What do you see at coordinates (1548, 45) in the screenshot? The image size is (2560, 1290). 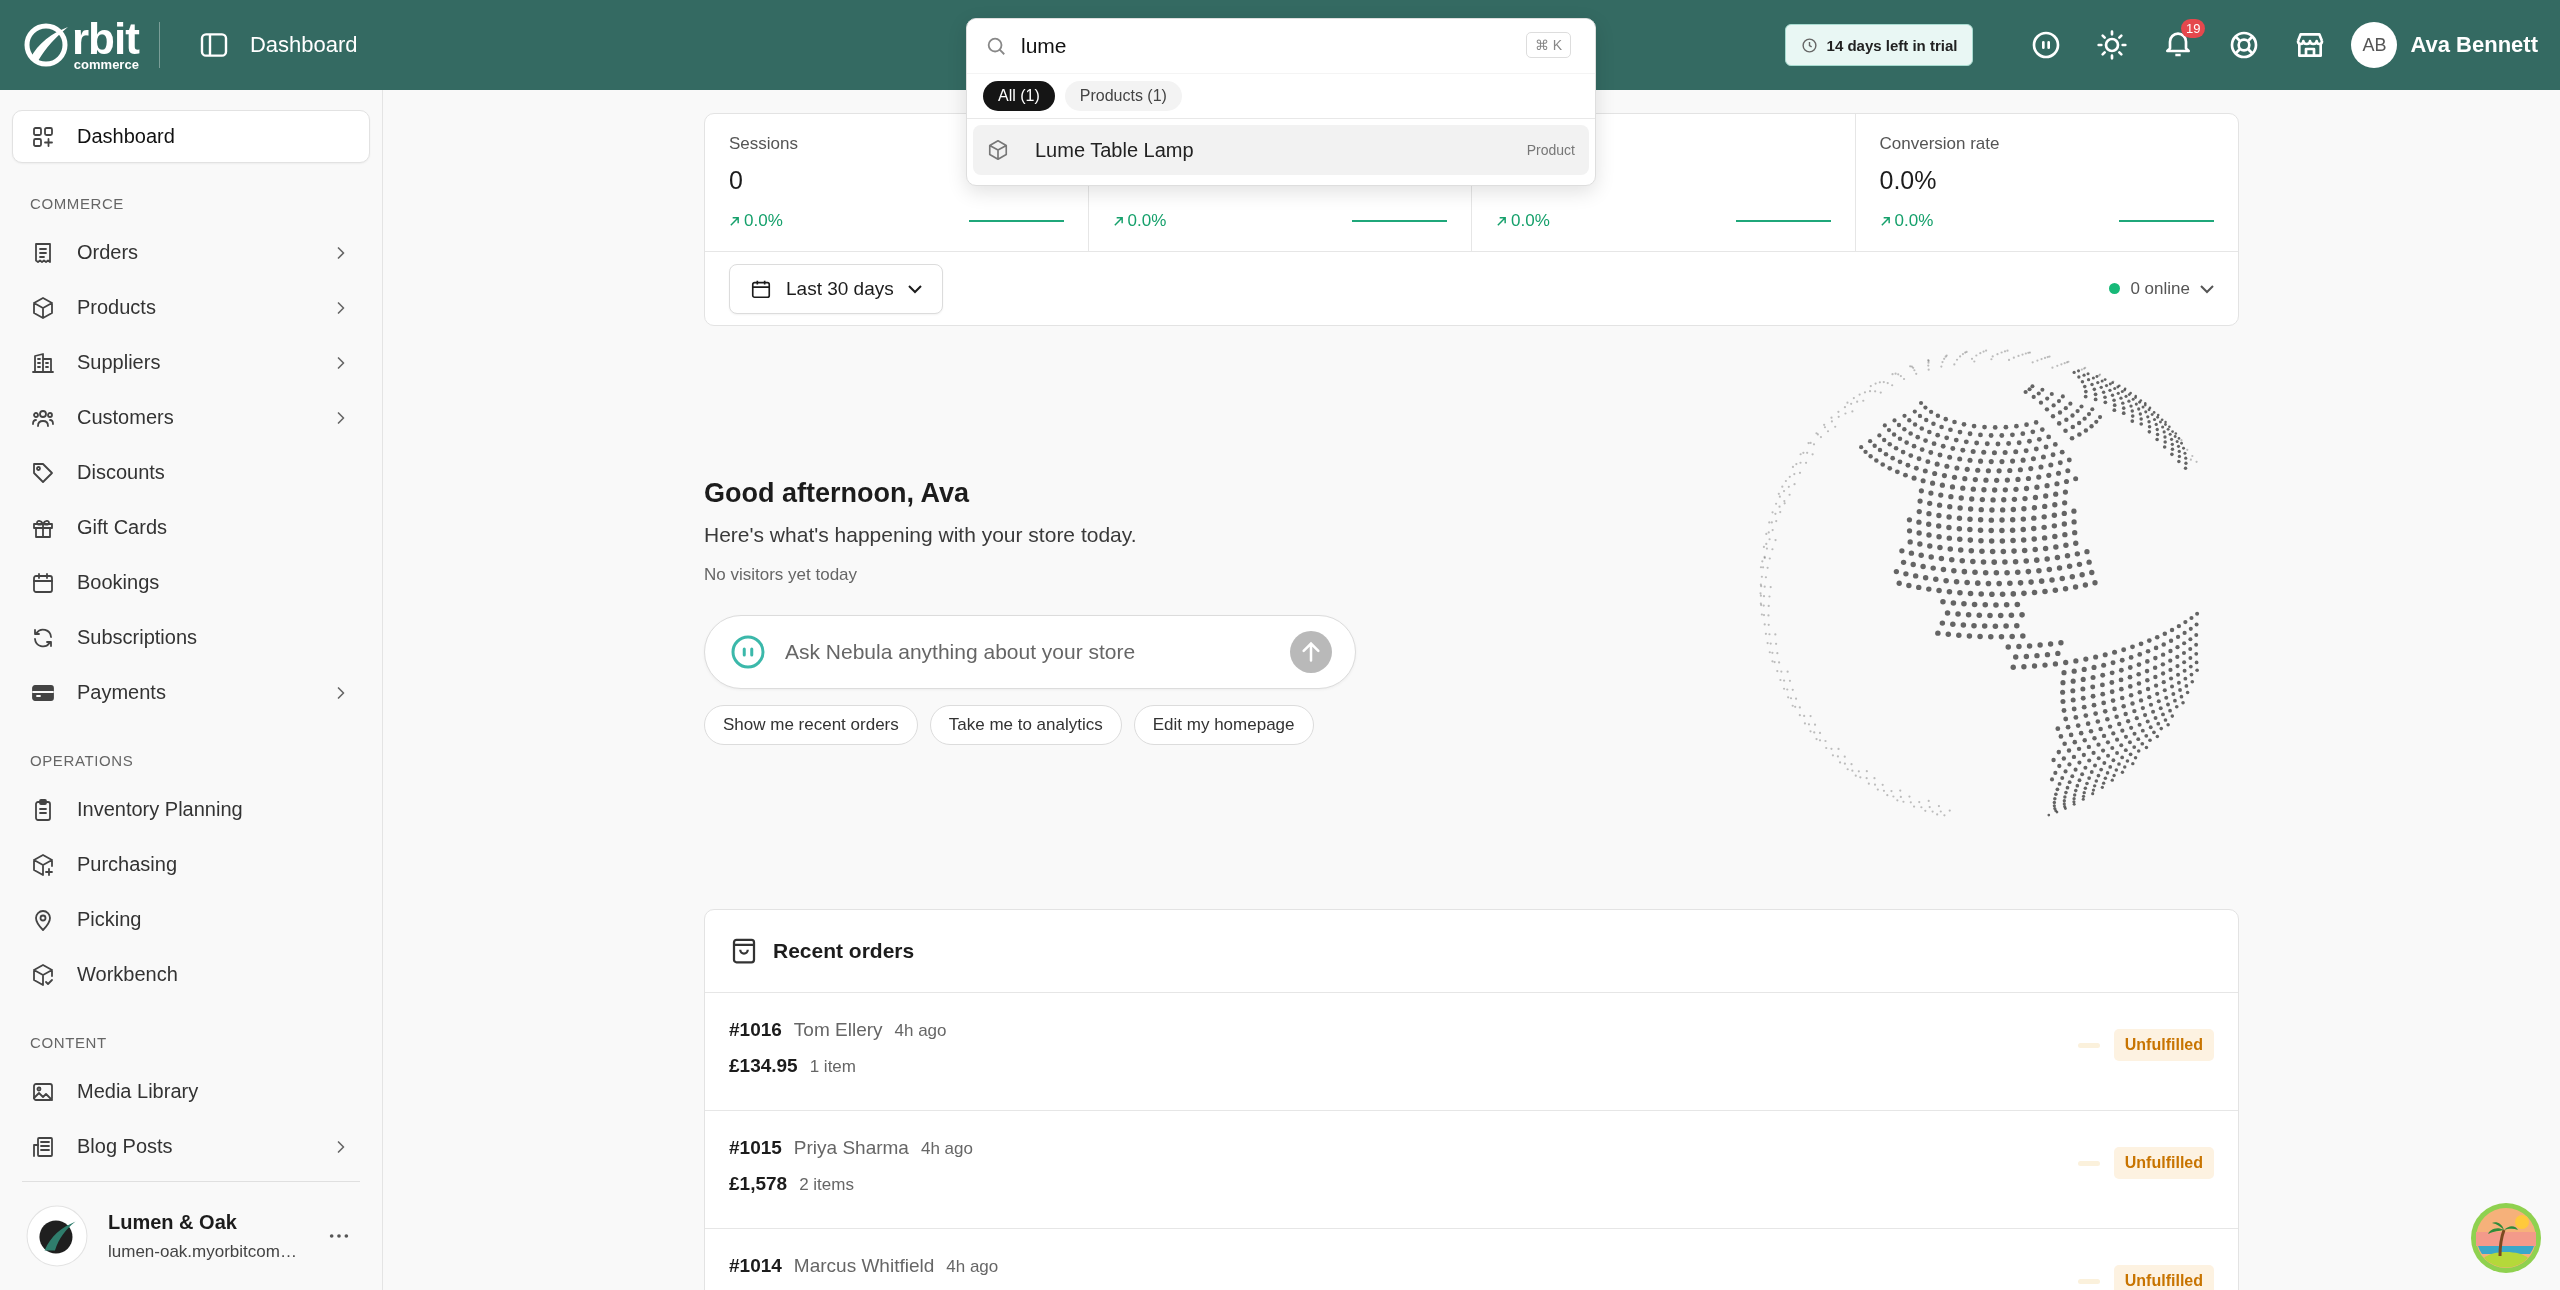 I see `shortcut-hint: ⌘ K` at bounding box center [1548, 45].